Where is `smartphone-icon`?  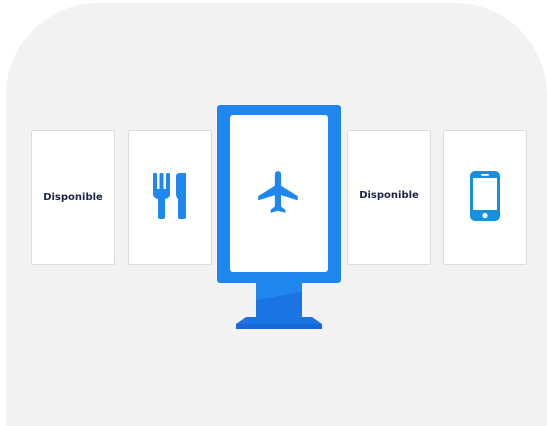 smartphone-icon is located at coordinates (485, 197).